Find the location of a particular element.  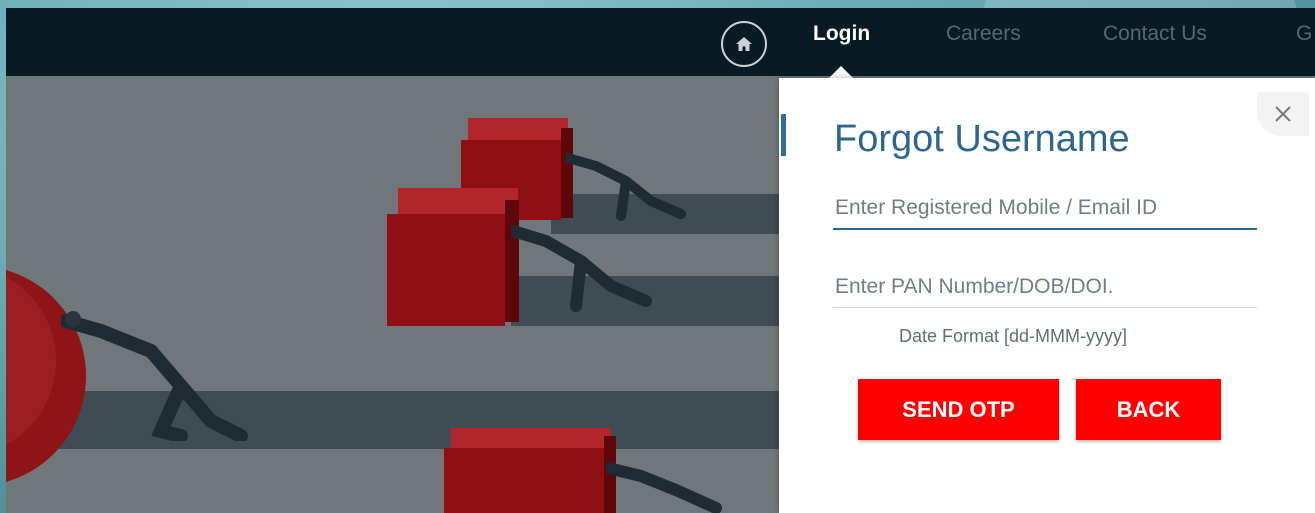

date-format-hint: Date Format [dd-MMM-yyyy] is located at coordinates (1013, 336).